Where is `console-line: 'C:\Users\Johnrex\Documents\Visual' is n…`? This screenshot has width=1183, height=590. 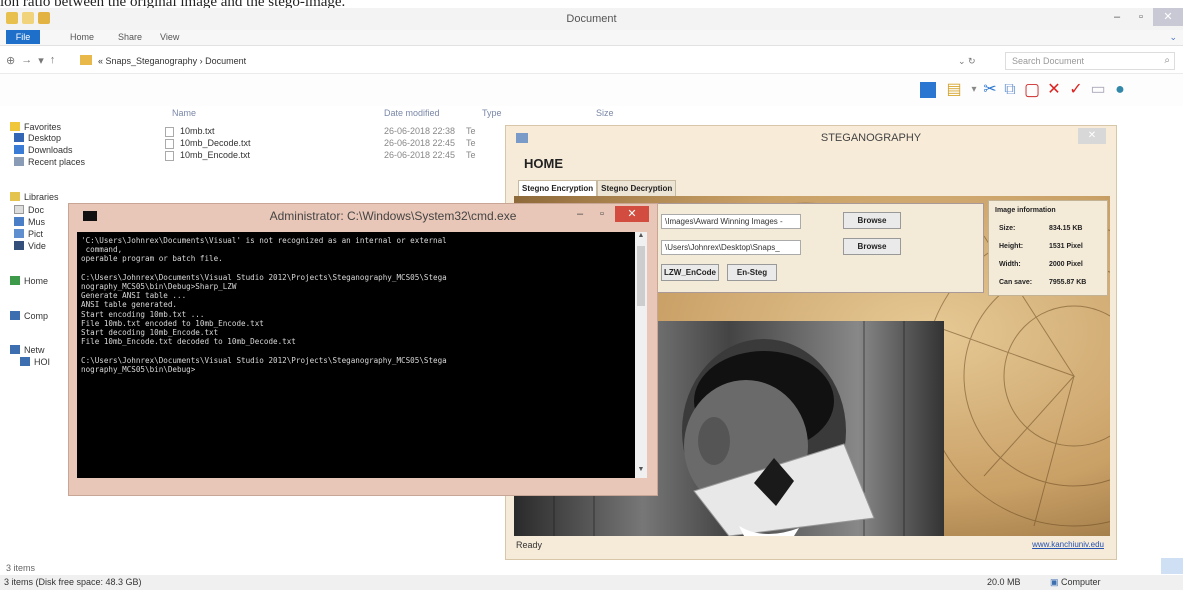
console-line: 'C:\Users\Johnrex\Documents\Visual' is n… is located at coordinates (264, 240).